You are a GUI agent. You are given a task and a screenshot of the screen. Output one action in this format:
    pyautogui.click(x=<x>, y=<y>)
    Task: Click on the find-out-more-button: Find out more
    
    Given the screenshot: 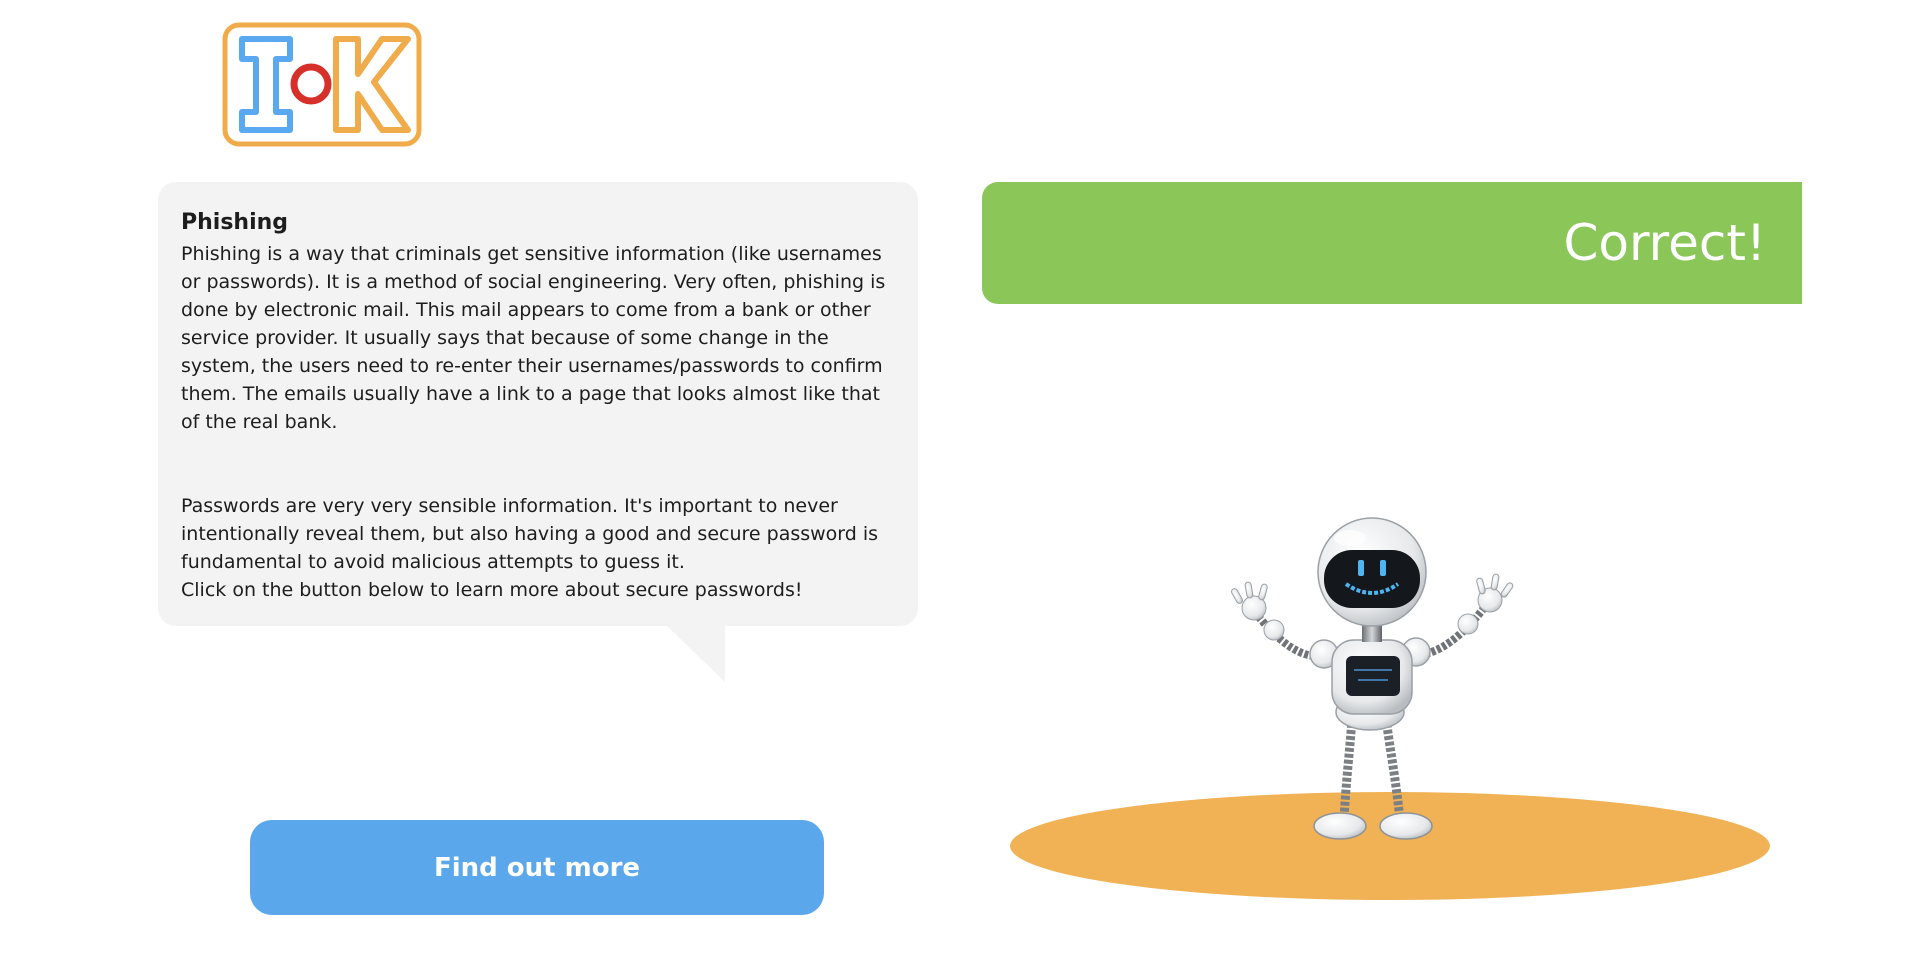 What is the action you would take?
    pyautogui.click(x=537, y=867)
    